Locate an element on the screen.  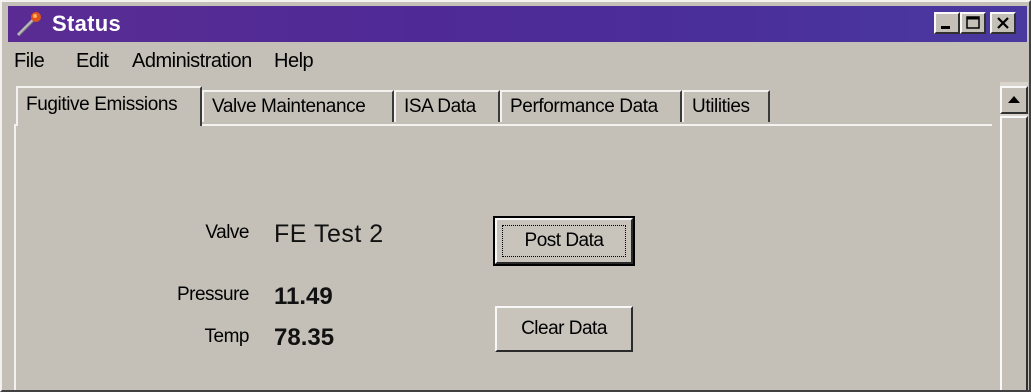
valve-label: Valve is located at coordinates (227, 232).